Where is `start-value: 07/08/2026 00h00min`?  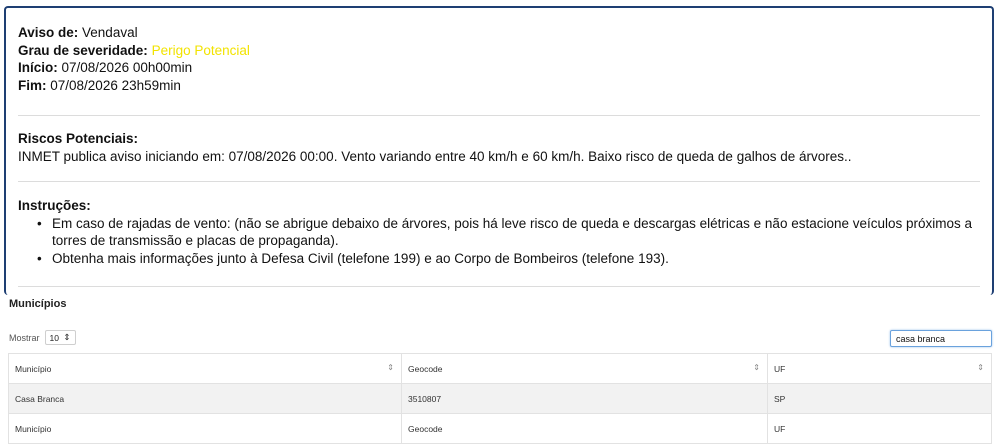
start-value: 07/08/2026 00h00min is located at coordinates (127, 67).